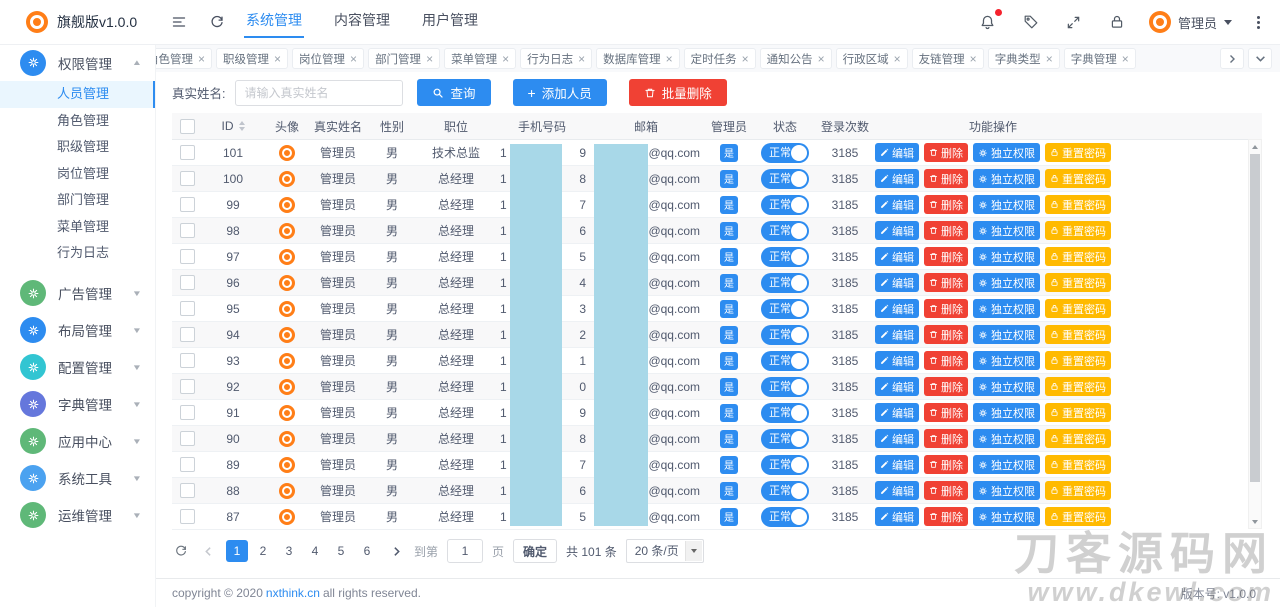 This screenshot has height=607, width=1280. I want to click on sidebar-group: 配置管理 ▼, so click(77, 367).